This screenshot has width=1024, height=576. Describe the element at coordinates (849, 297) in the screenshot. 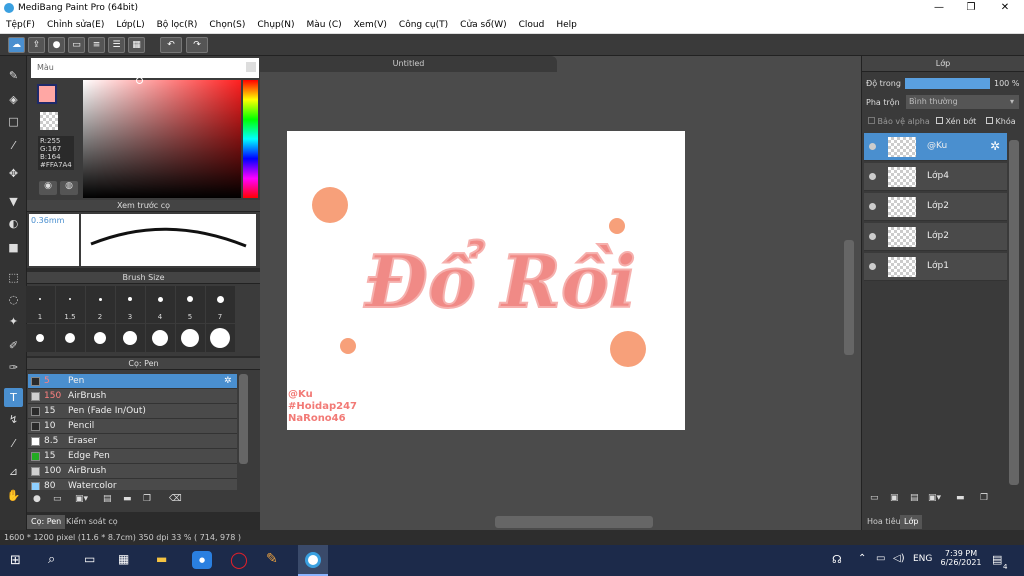

I see `vertical-scrollbar` at that location.